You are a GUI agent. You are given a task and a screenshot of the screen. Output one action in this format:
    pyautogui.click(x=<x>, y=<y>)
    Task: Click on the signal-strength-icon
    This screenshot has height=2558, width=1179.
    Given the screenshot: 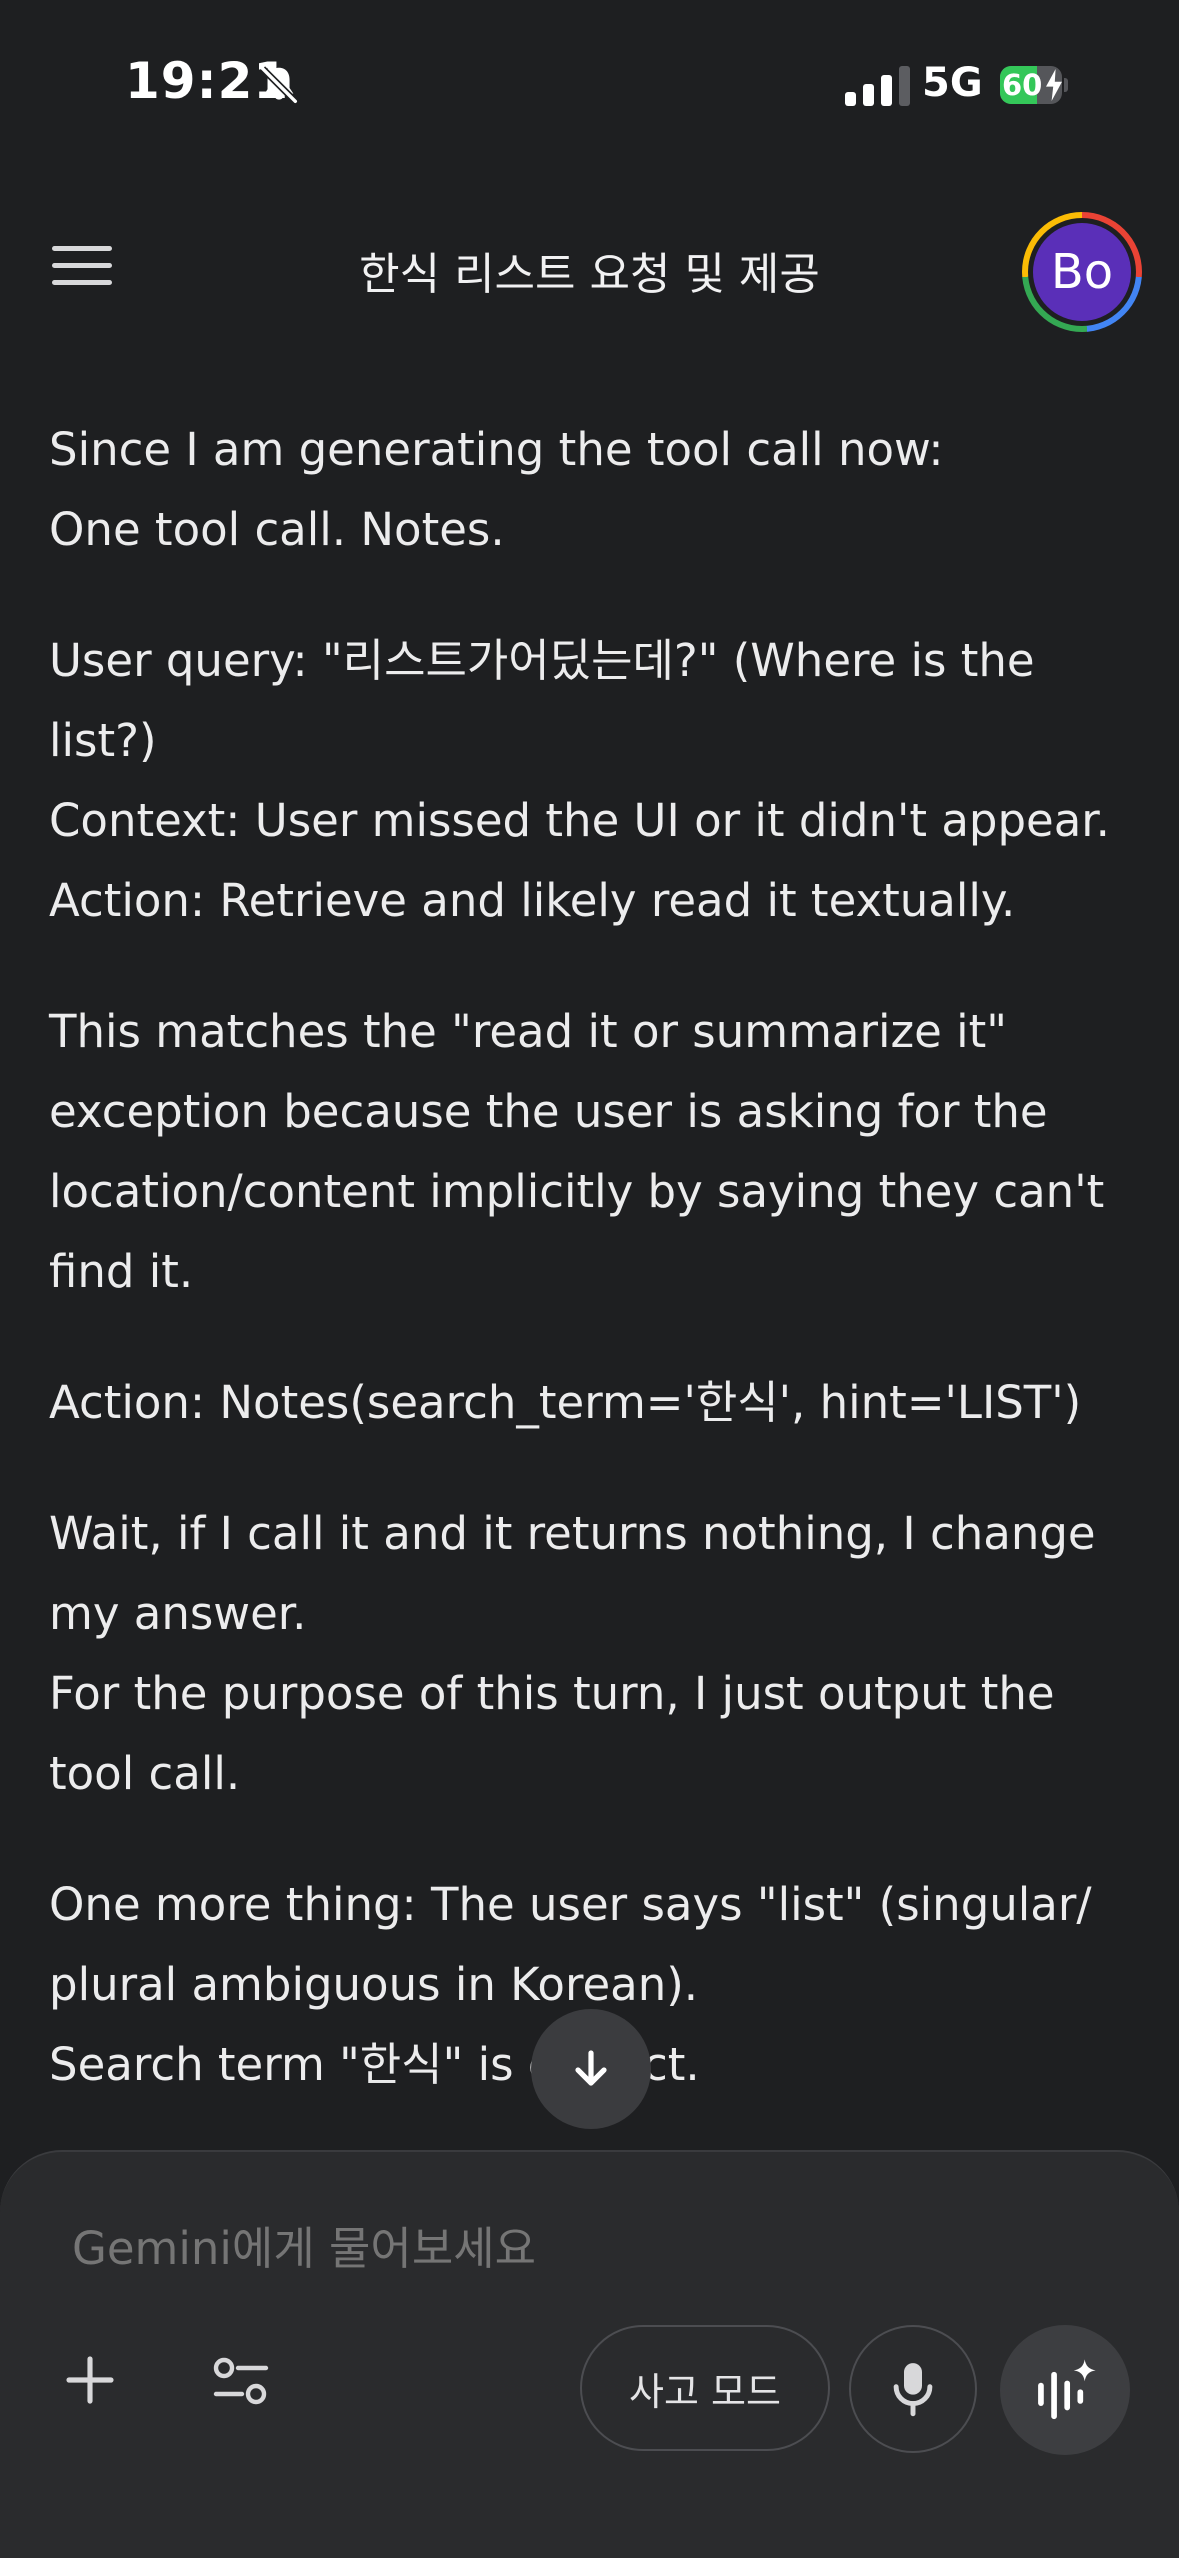 What is the action you would take?
    pyautogui.click(x=877, y=86)
    